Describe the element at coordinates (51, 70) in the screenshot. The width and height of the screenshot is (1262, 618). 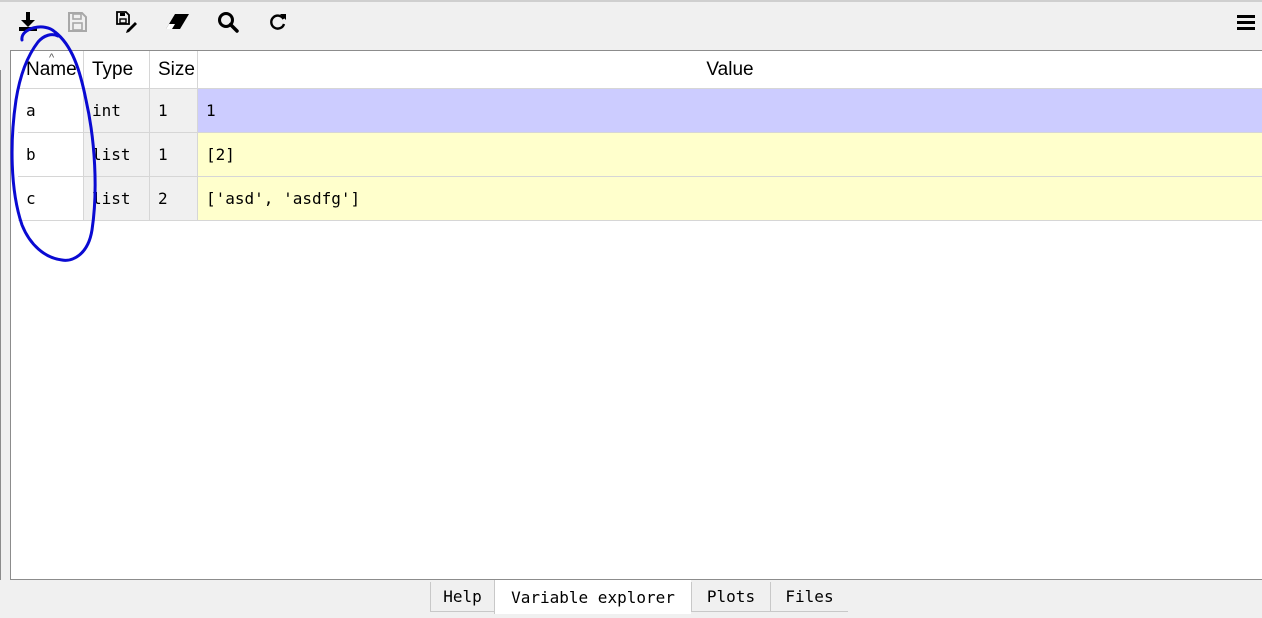
I see `column-header-name: ^ Name` at that location.